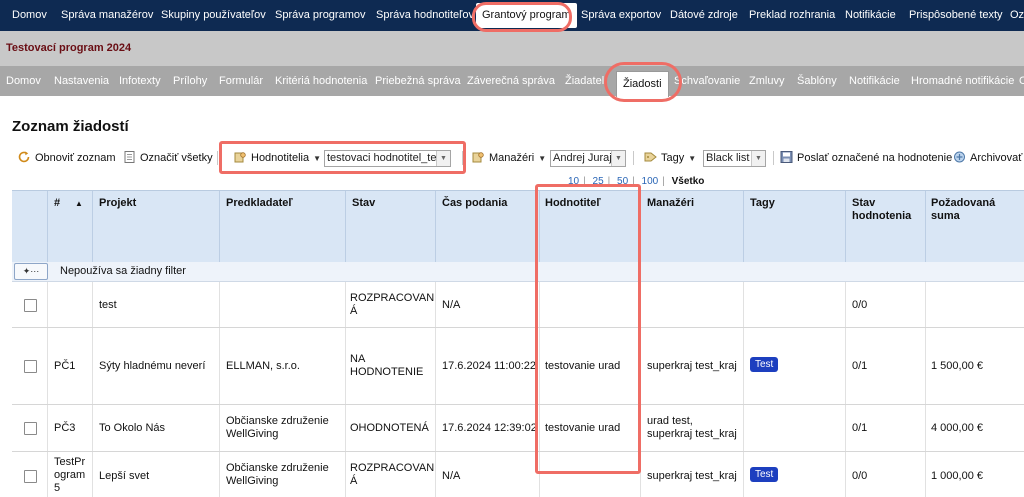  Describe the element at coordinates (478, 157) in the screenshot. I see `users-icon` at that location.